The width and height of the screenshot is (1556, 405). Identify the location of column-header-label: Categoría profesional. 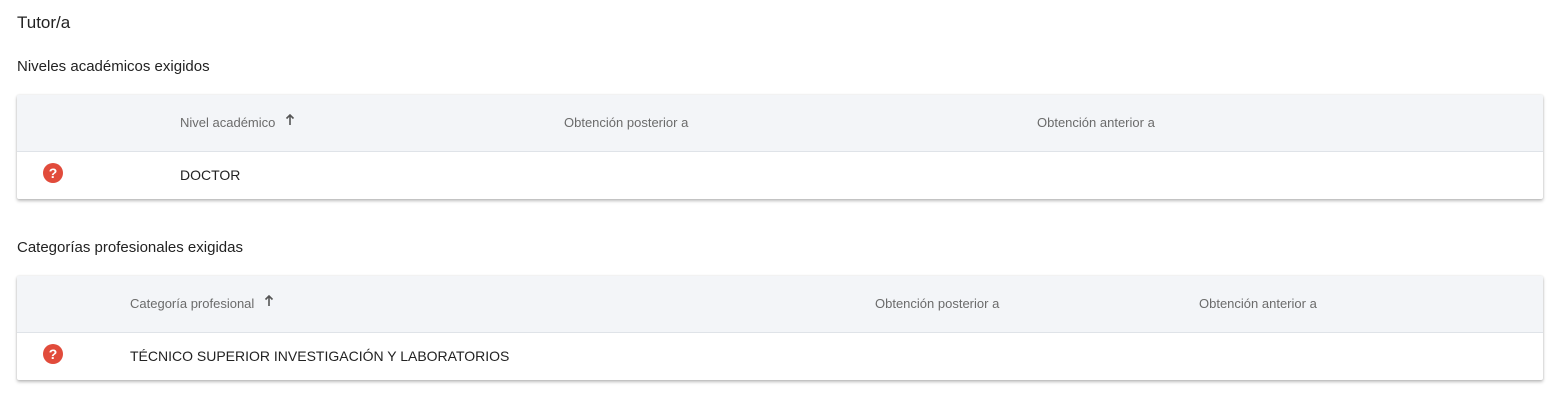
(192, 303).